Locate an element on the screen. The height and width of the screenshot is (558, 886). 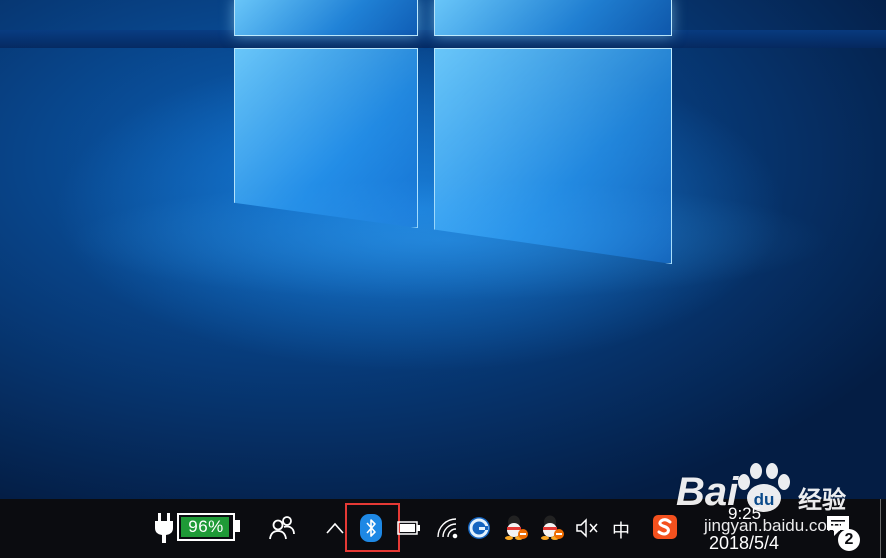
watermark-suffix: 经验 is located at coordinates (822, 500).